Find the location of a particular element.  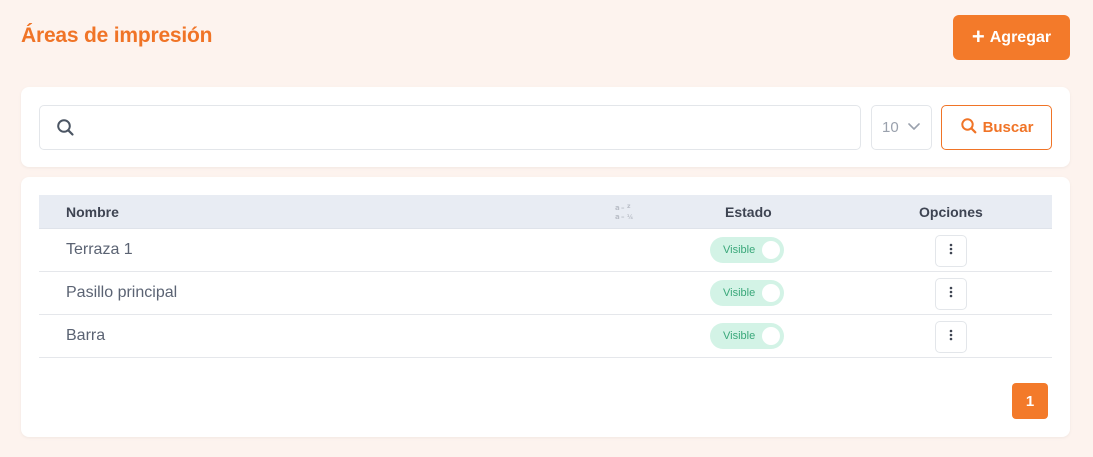

search-box is located at coordinates (450, 127).